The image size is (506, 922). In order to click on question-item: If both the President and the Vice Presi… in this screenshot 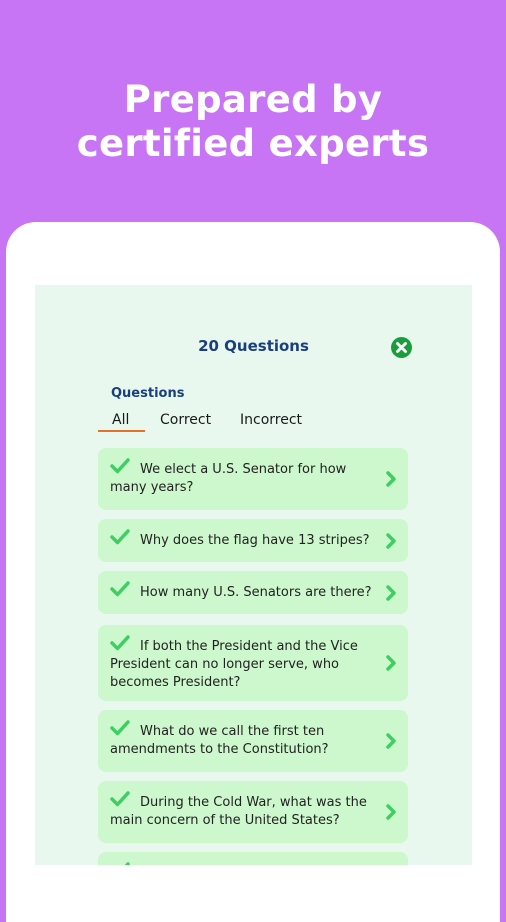, I will do `click(253, 663)`.